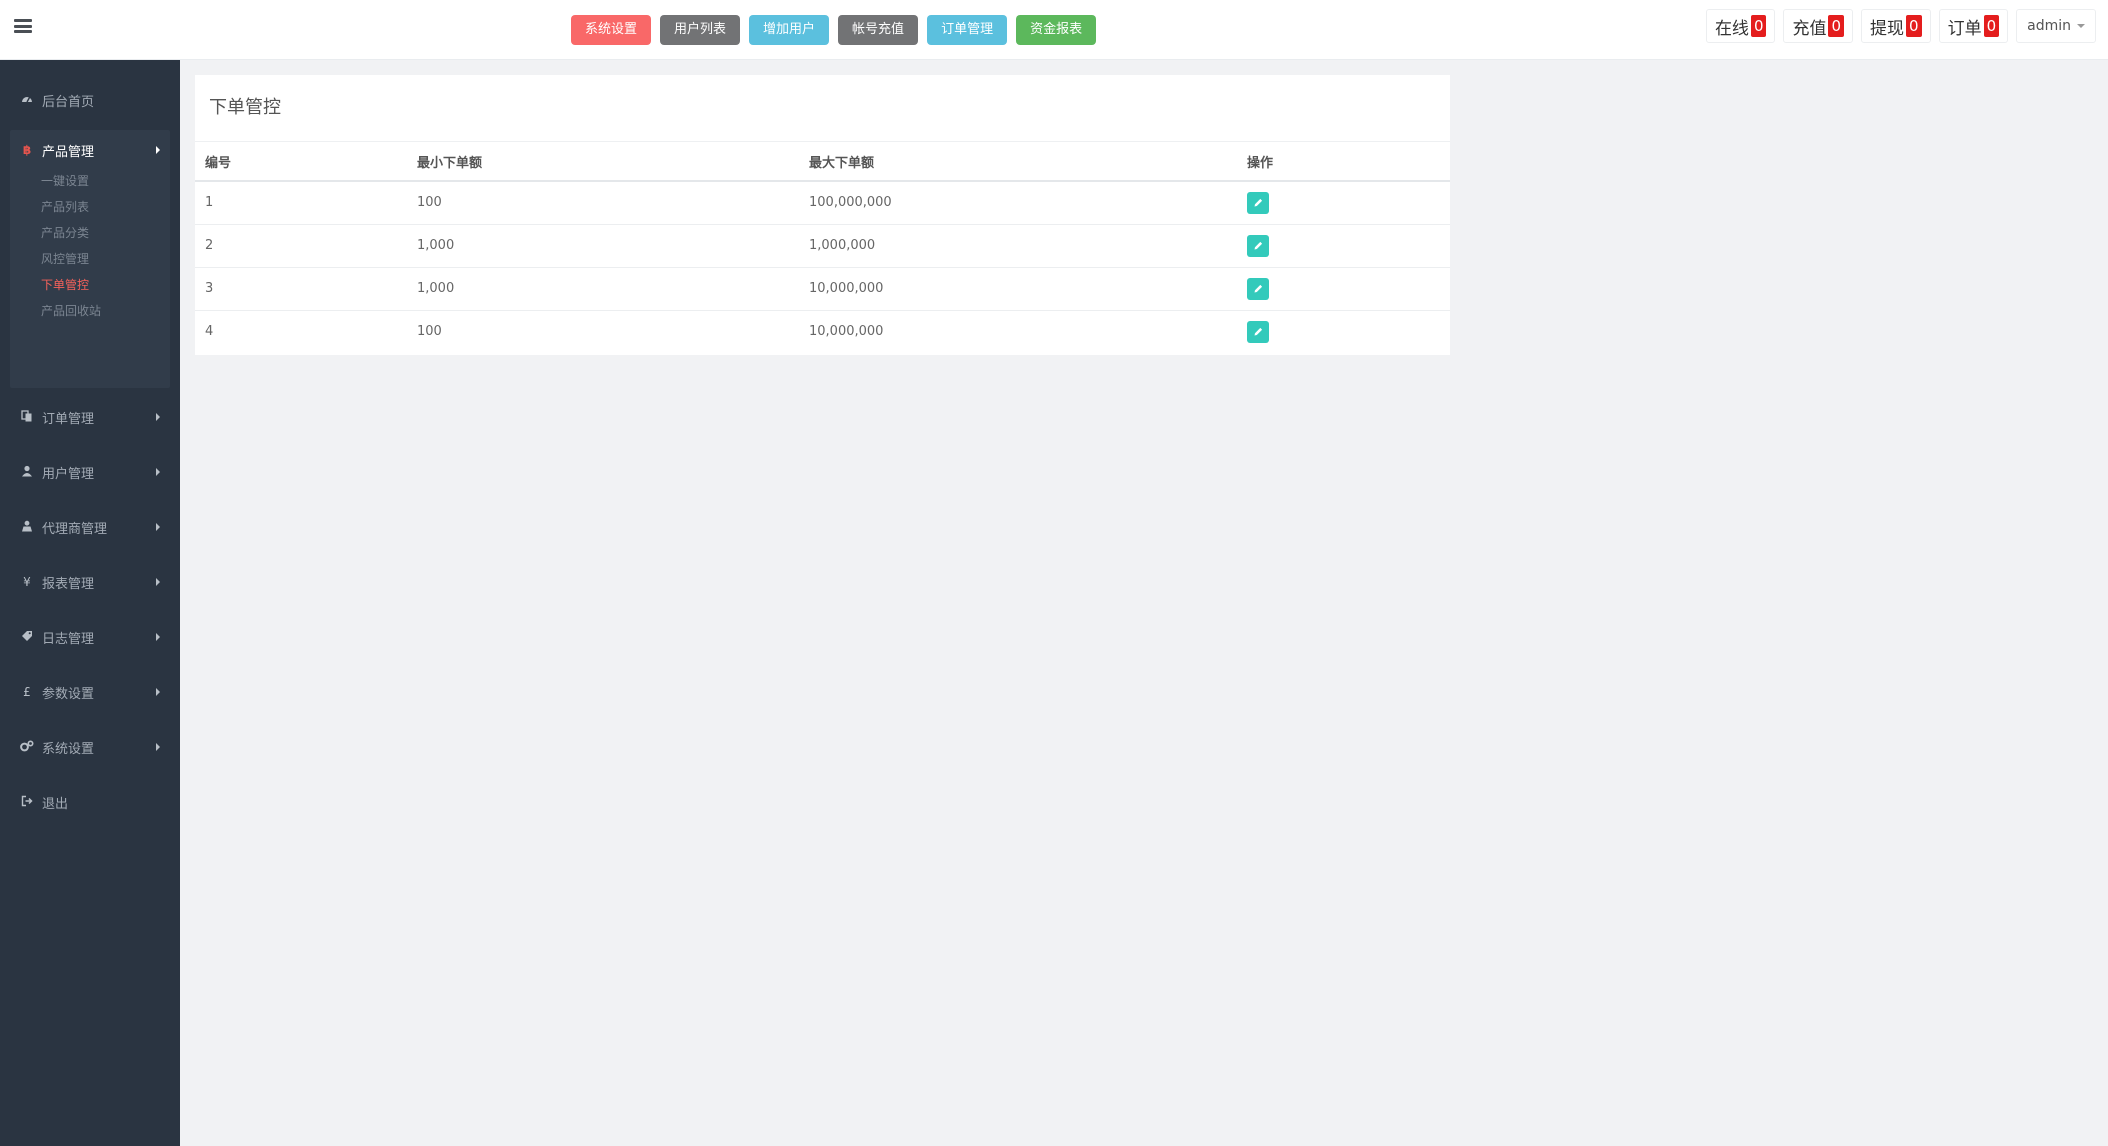 The height and width of the screenshot is (1146, 2108). I want to click on cell-id: 3, so click(301, 289).